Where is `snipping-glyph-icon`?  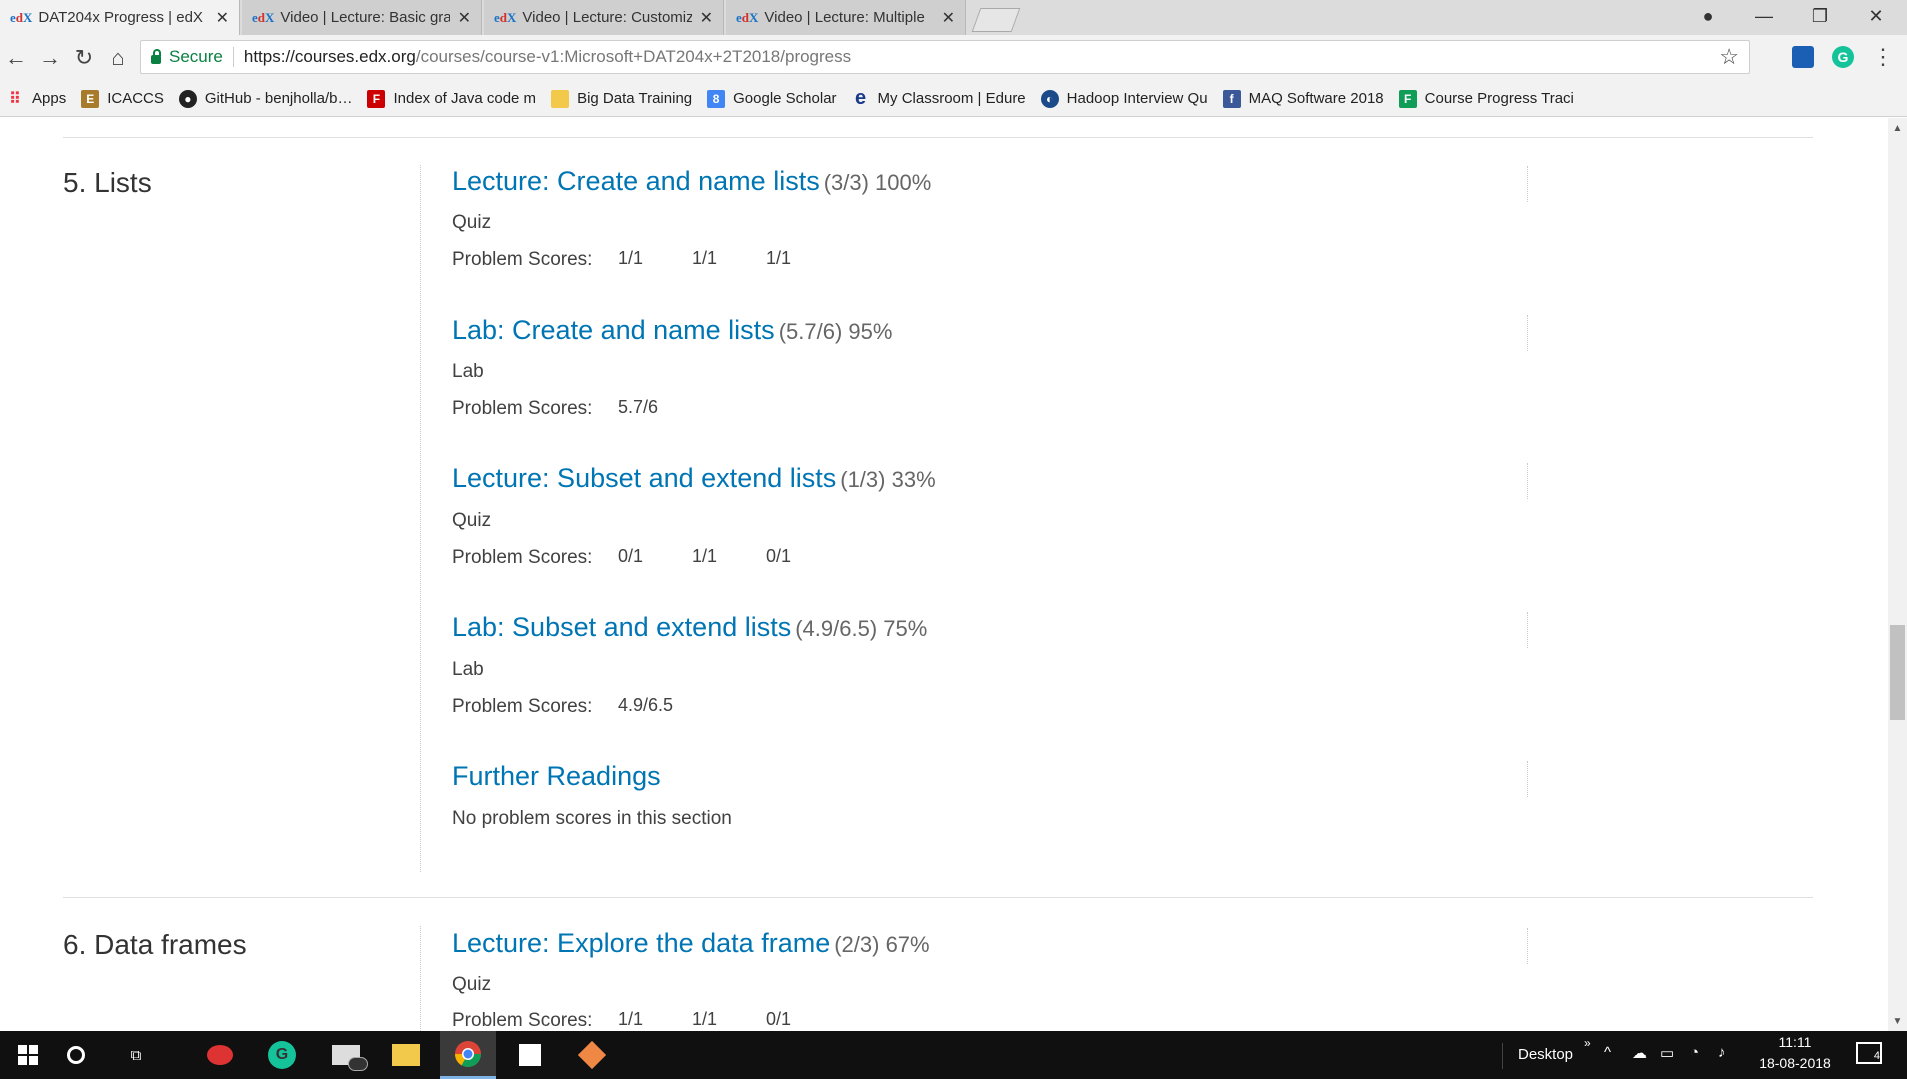 snipping-glyph-icon is located at coordinates (220, 1055).